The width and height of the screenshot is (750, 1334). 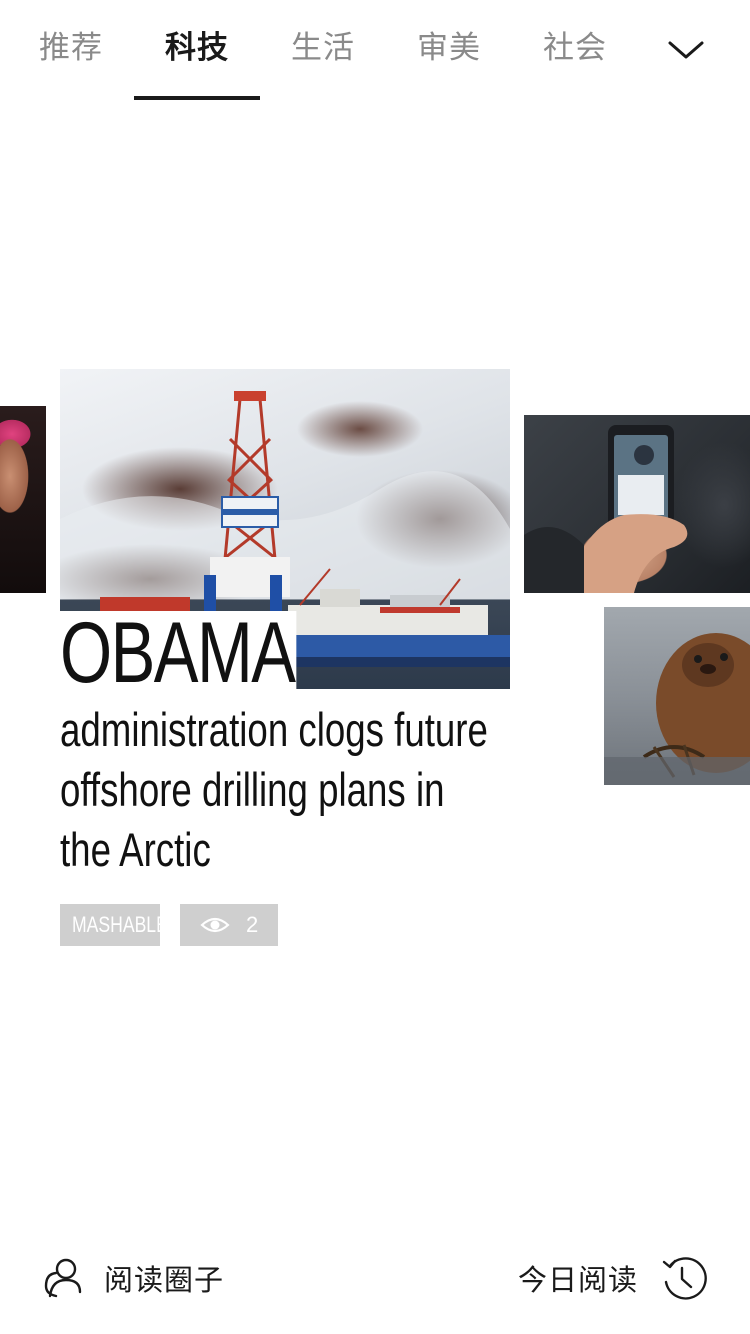 I want to click on source-badge: MASHABLE, so click(x=114, y=925).